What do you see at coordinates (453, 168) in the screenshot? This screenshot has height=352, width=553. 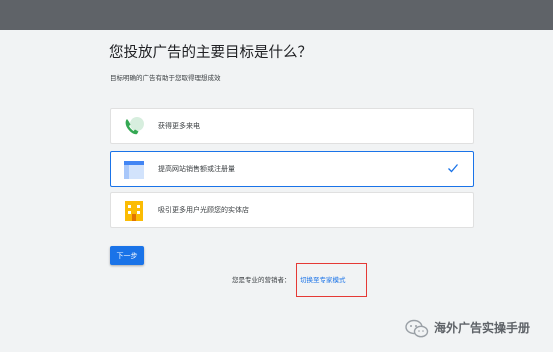 I see `checkmark-icon` at bounding box center [453, 168].